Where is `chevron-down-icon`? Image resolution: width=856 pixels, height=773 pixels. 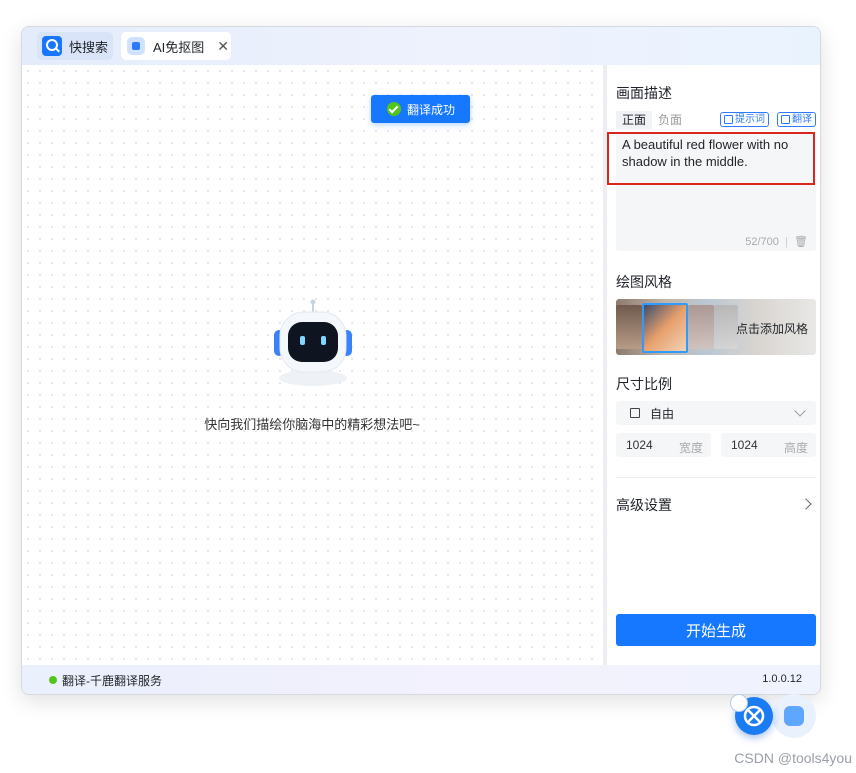
chevron-down-icon is located at coordinates (800, 411).